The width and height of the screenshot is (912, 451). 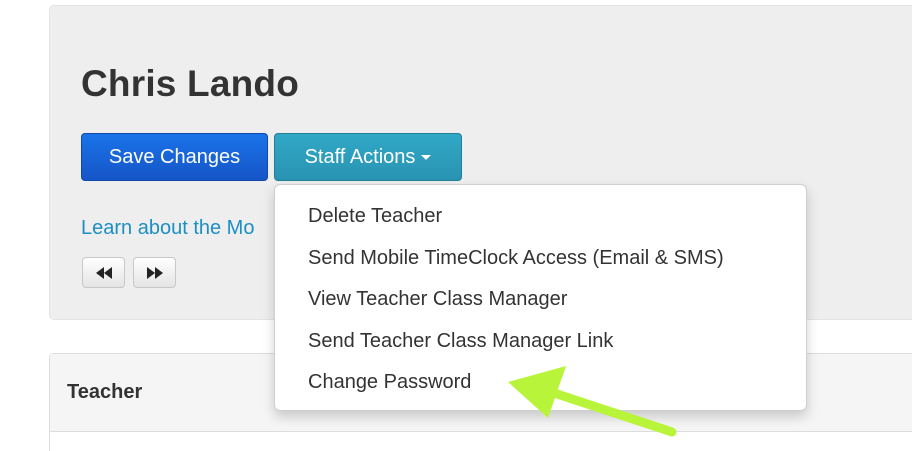 I want to click on save-changes-label: Save Changes, so click(x=174, y=157).